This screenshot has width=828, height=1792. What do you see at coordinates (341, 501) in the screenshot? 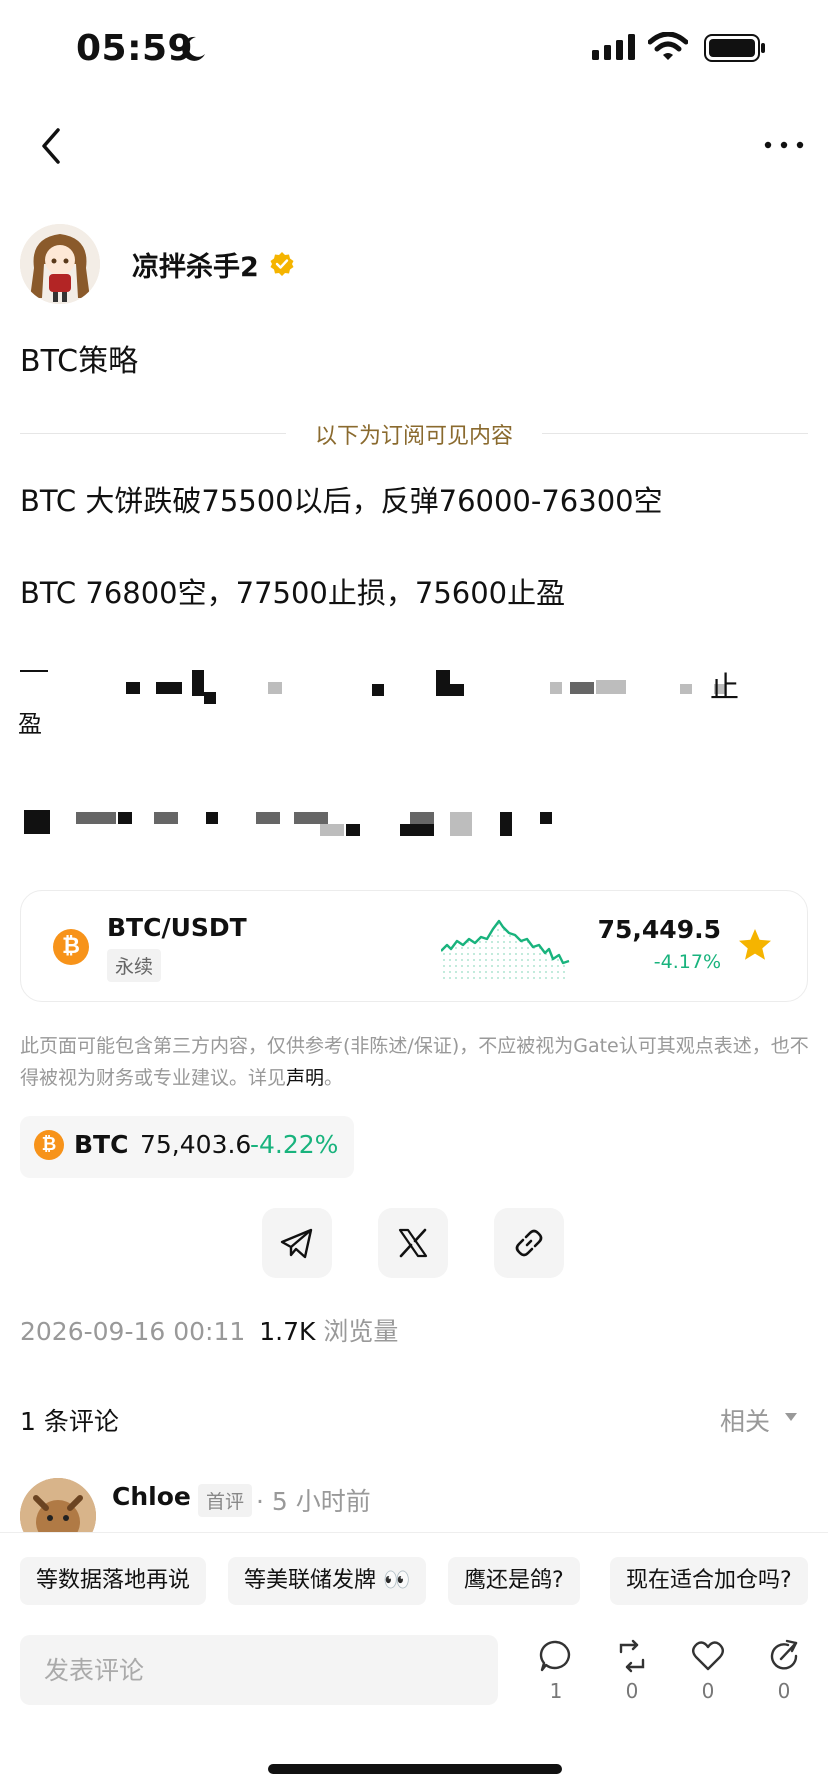
I see `post-line-1: BTC 大饼跌破75500以后，反弹76000-76300空` at bounding box center [341, 501].